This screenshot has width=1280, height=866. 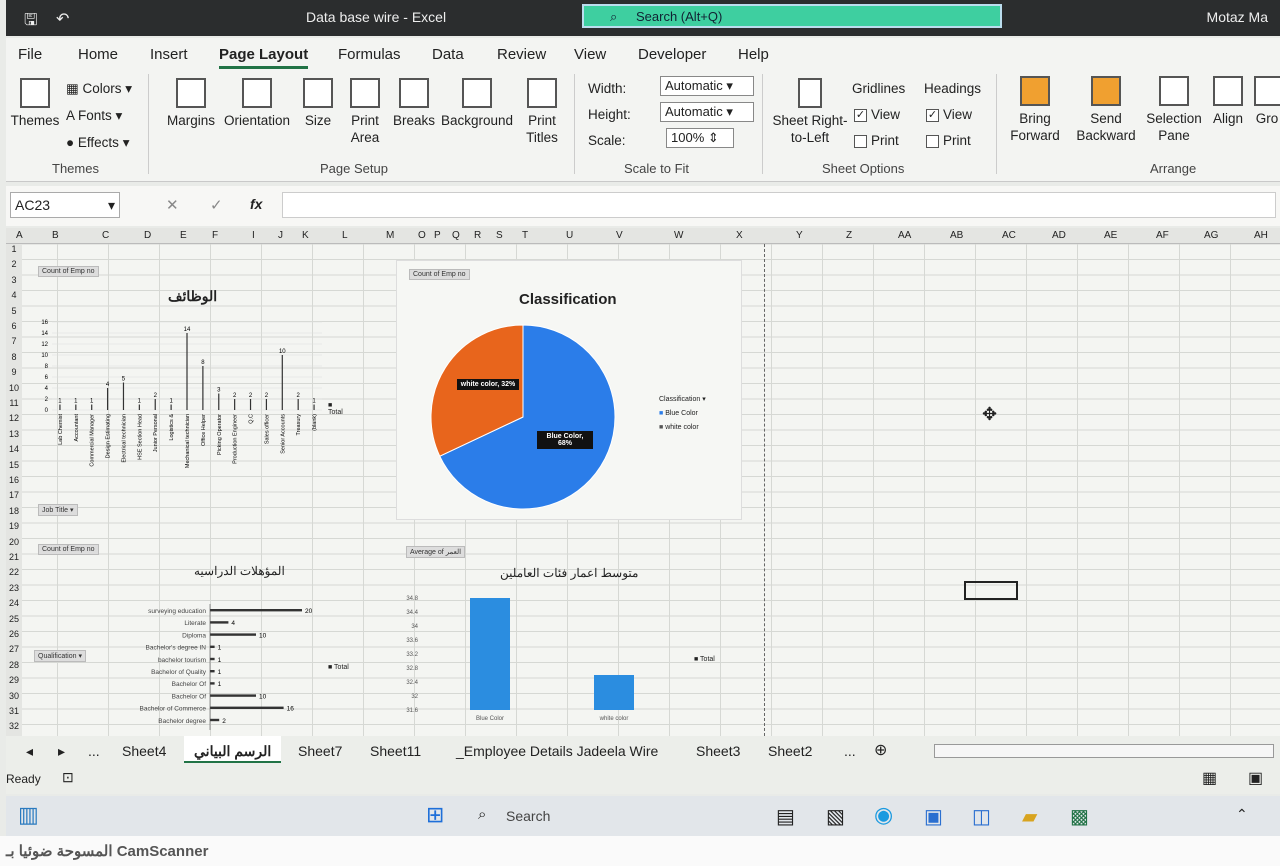 What do you see at coordinates (569, 235) in the screenshot?
I see `col-header: U` at bounding box center [569, 235].